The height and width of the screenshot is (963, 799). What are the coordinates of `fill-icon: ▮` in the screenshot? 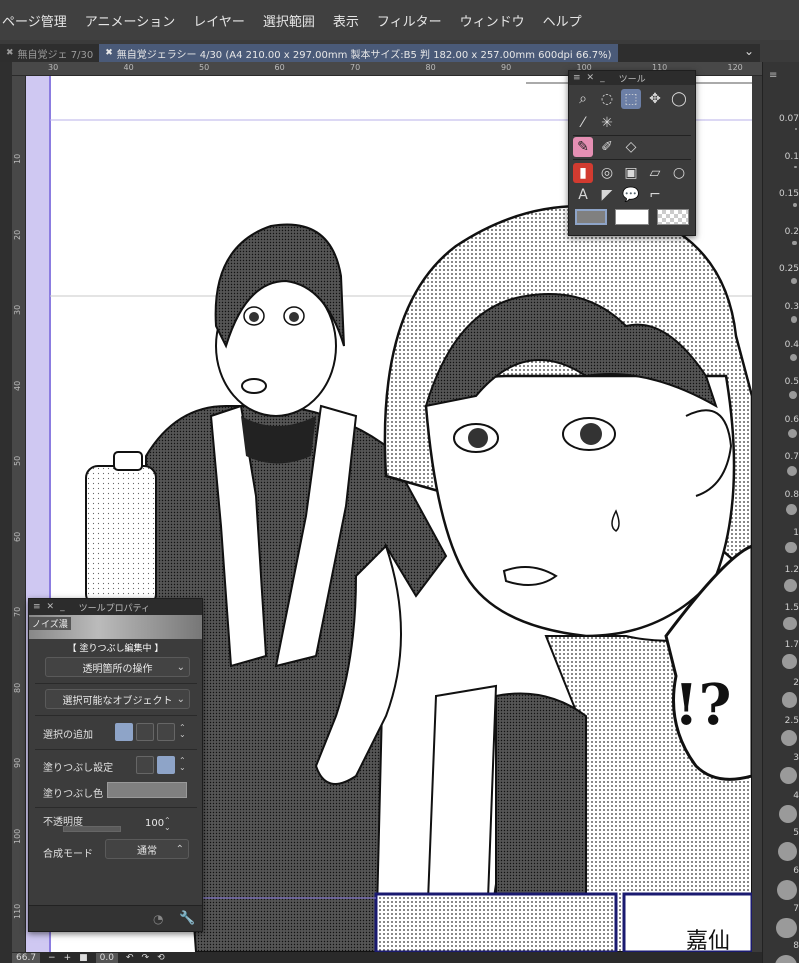 It's located at (583, 173).